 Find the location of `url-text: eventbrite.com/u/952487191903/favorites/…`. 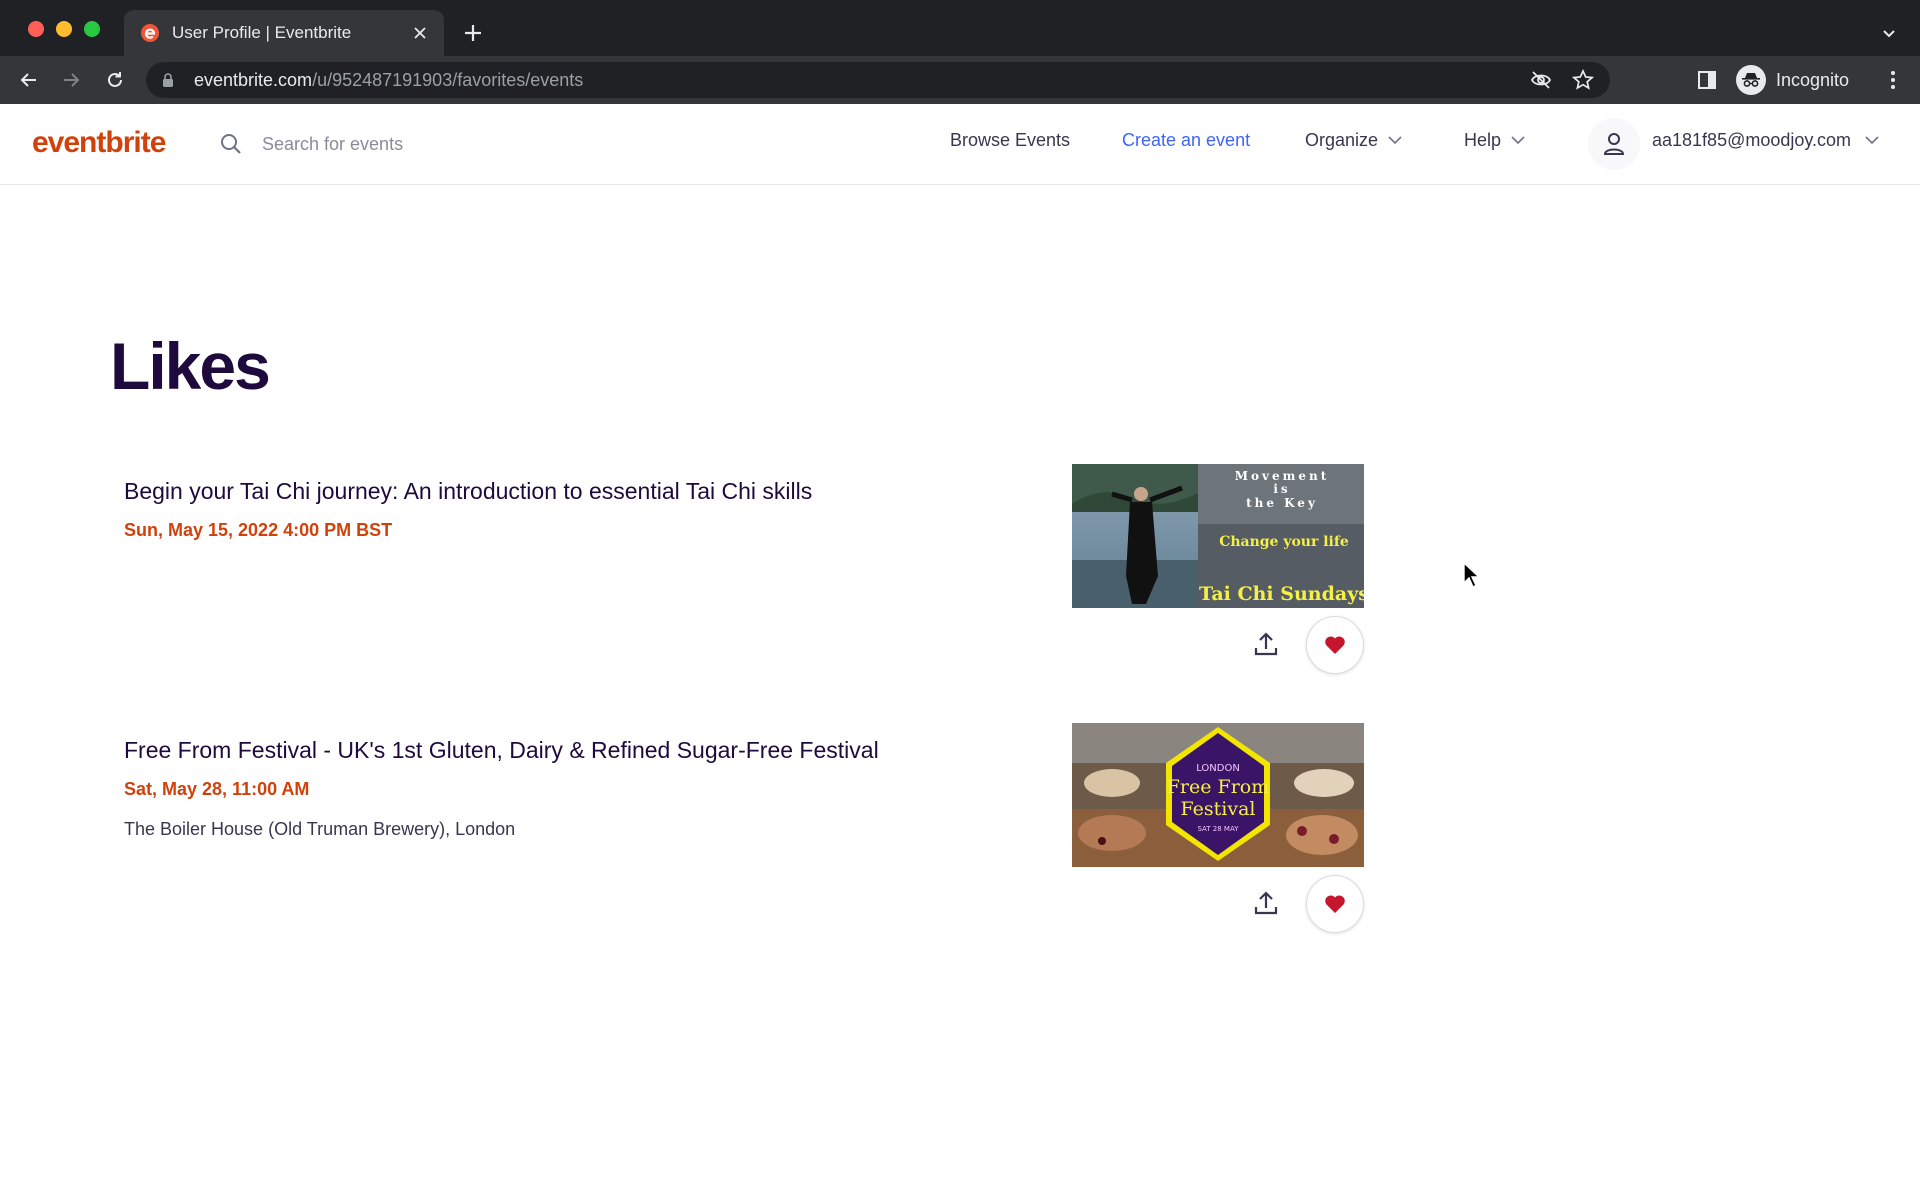

url-text: eventbrite.com/u/952487191903/favorites/… is located at coordinates (389, 79).